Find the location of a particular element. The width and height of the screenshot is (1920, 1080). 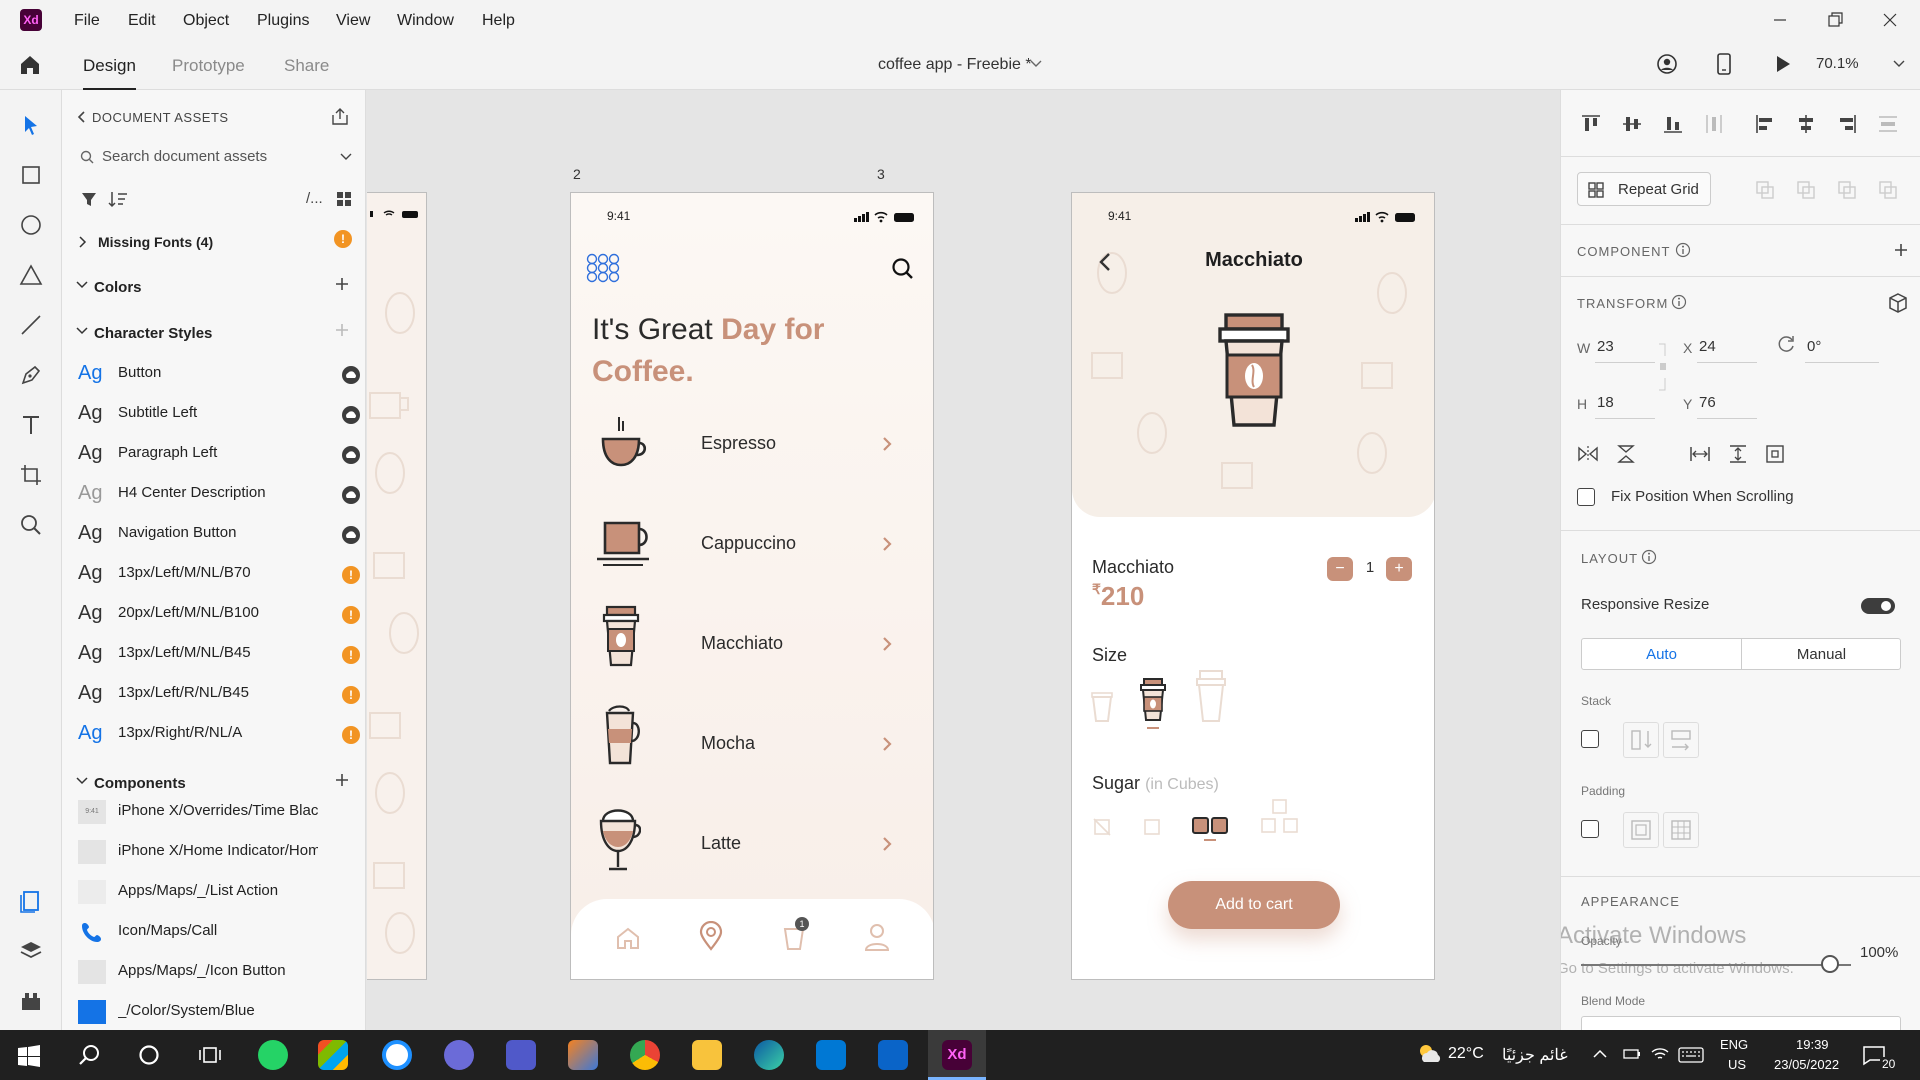

polygon-tool-icon is located at coordinates (31, 275).